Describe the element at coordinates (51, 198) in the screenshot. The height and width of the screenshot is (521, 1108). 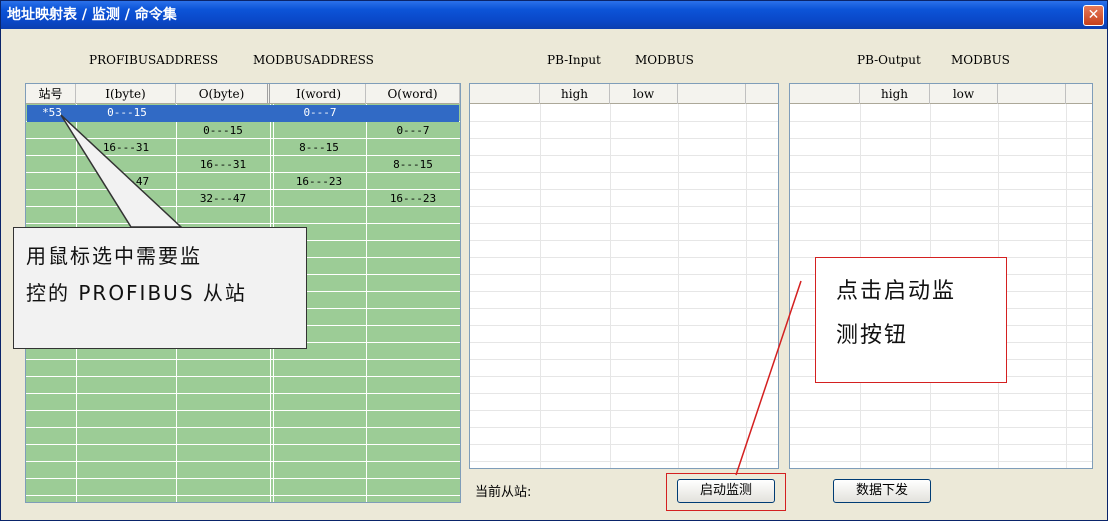
I see `cell-station` at that location.